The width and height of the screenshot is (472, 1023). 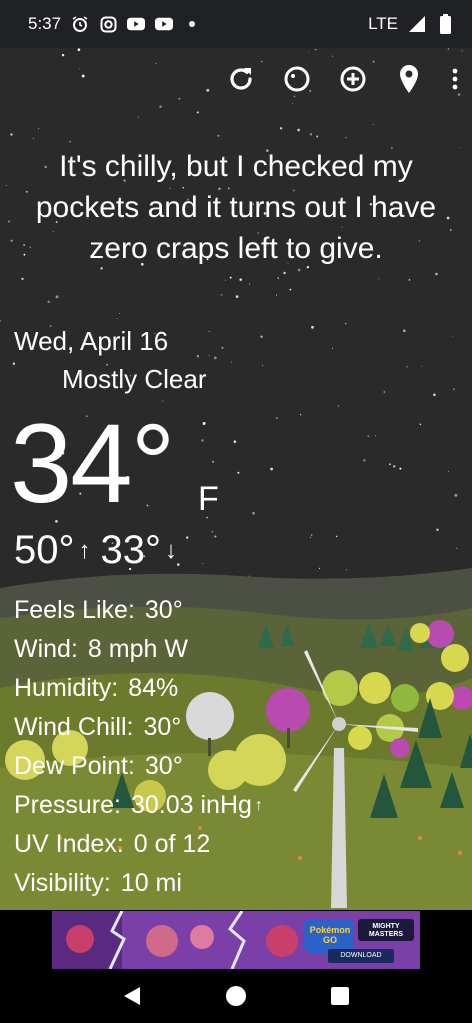 I want to click on detail-feels-like: Feels Like: 30°, so click(x=98, y=610).